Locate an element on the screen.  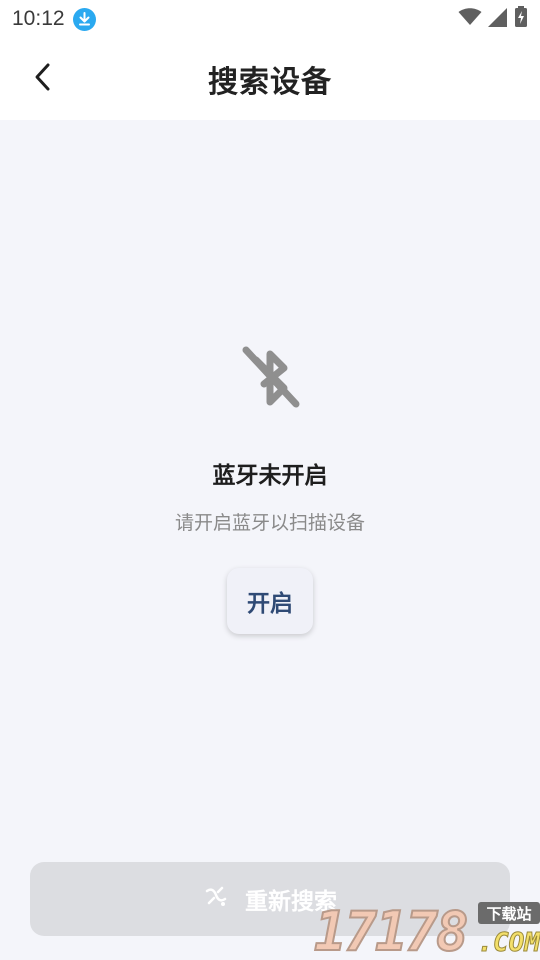
back-button is located at coordinates (43, 79).